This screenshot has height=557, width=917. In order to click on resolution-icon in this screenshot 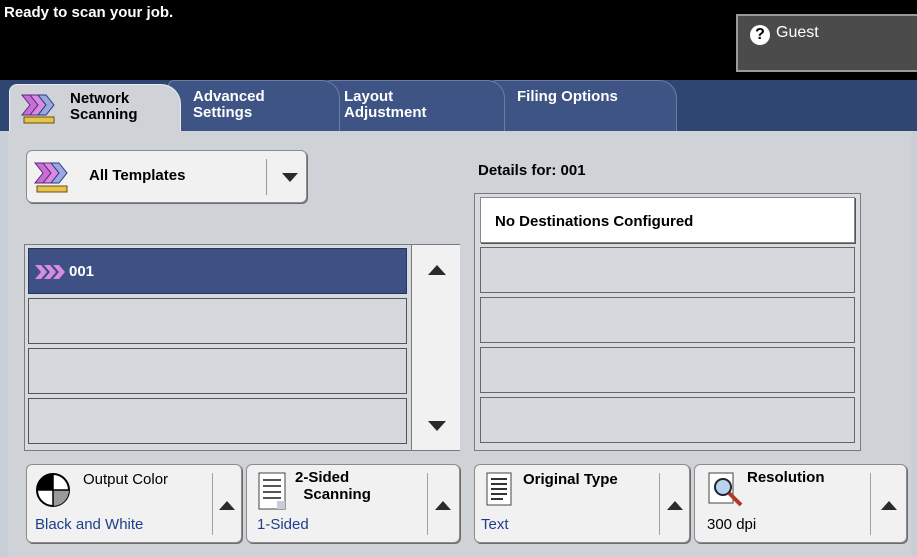, I will do `click(725, 489)`.